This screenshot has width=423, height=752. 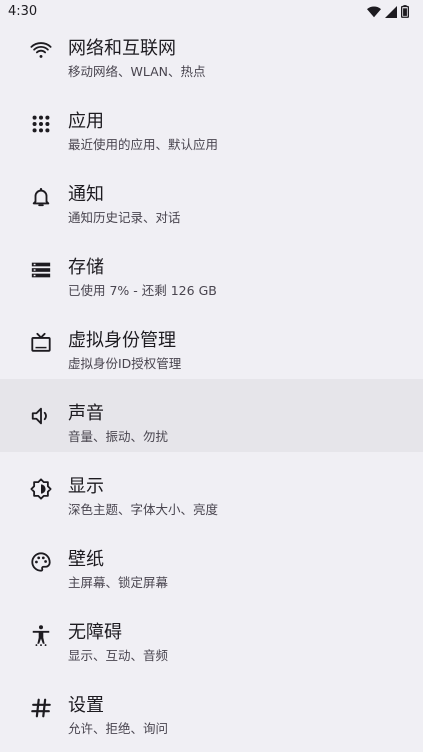 I want to click on settings-item-title: 声音, so click(x=86, y=413).